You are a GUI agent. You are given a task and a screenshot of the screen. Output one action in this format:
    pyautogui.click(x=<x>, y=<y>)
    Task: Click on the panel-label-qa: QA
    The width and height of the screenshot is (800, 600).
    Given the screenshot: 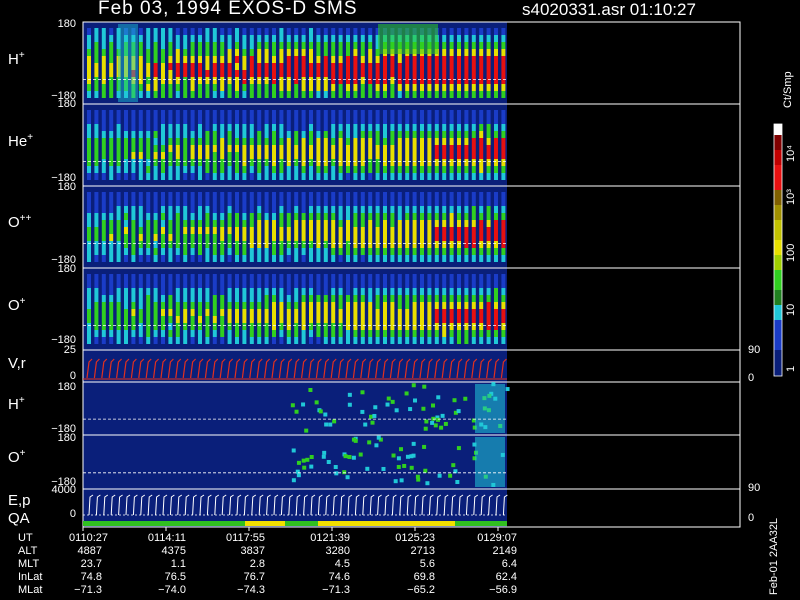 What is the action you would take?
    pyautogui.click(x=19, y=518)
    